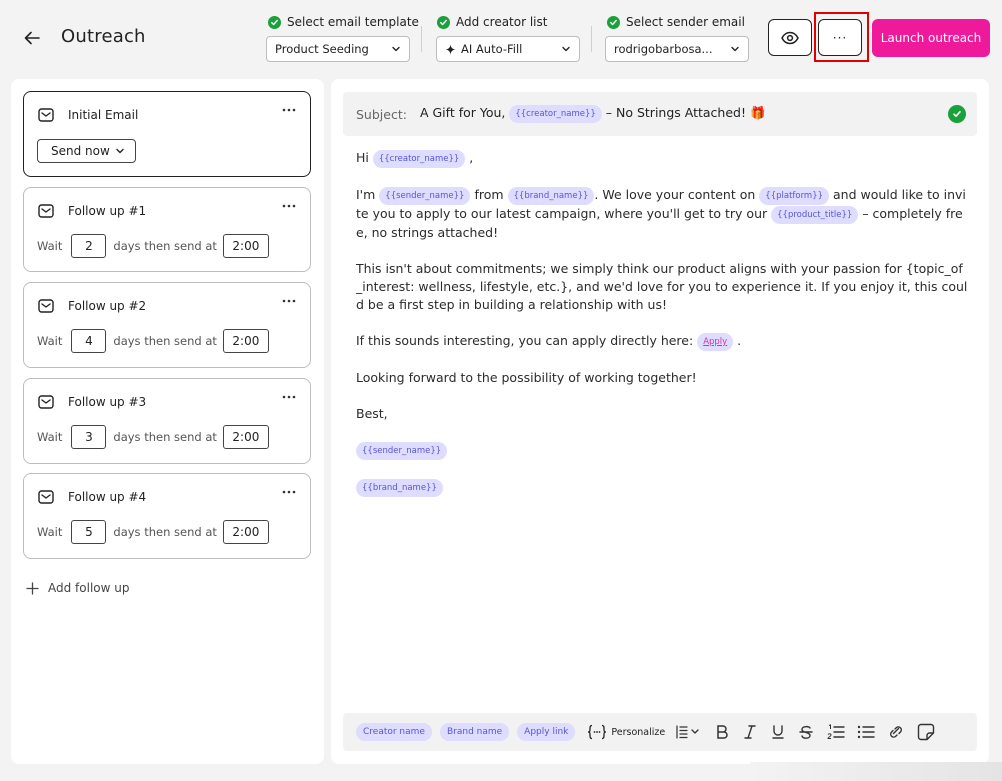  Describe the element at coordinates (394, 732) in the screenshot. I see `insert-creator-name-button: Creator name` at that location.